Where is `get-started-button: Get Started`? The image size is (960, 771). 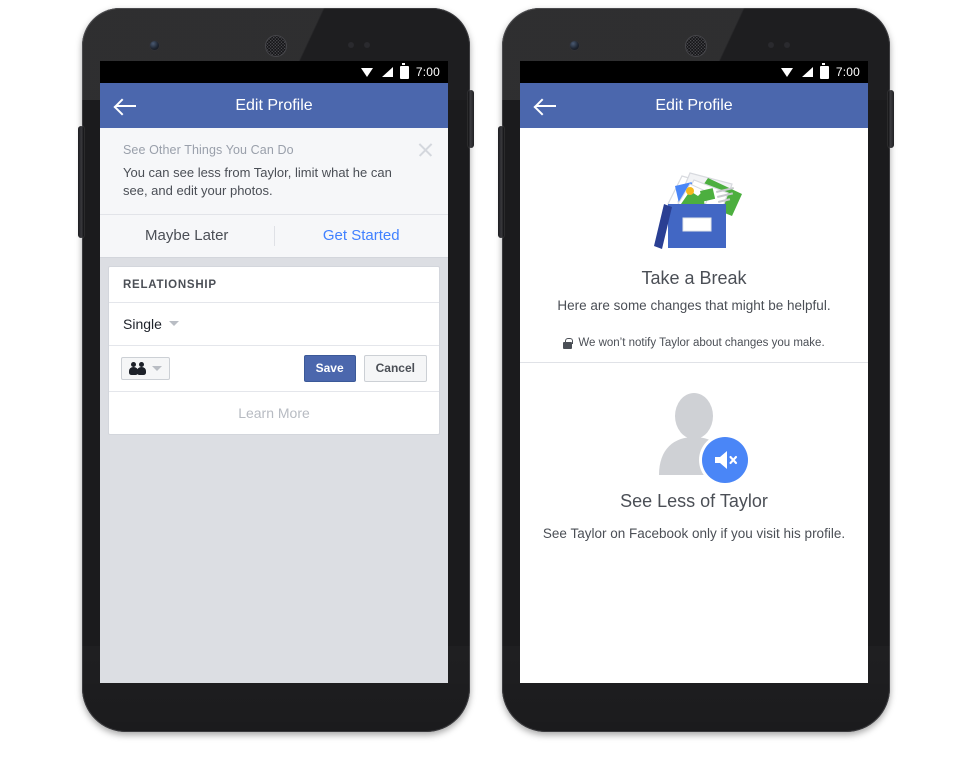
get-started-button: Get Started is located at coordinates (362, 236).